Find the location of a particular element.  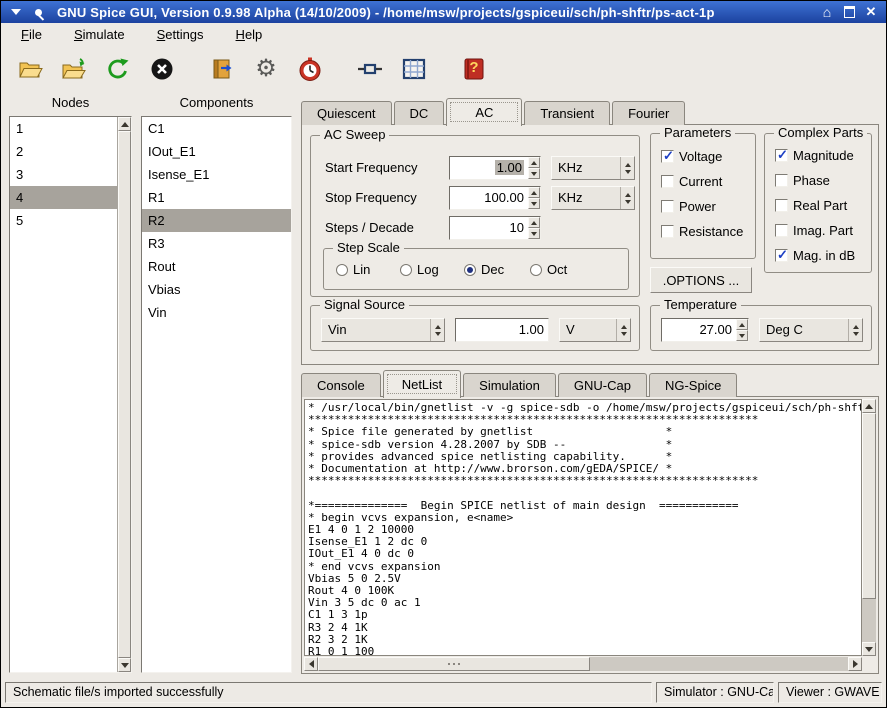

checkbox-imag-part: Imag. Part is located at coordinates (814, 230).